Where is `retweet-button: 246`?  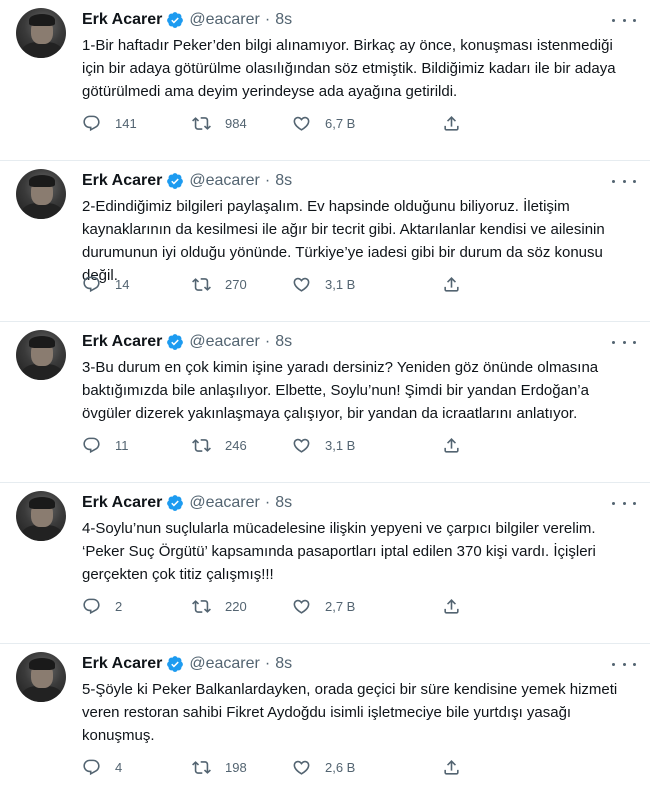 retweet-button: 246 is located at coordinates (219, 445).